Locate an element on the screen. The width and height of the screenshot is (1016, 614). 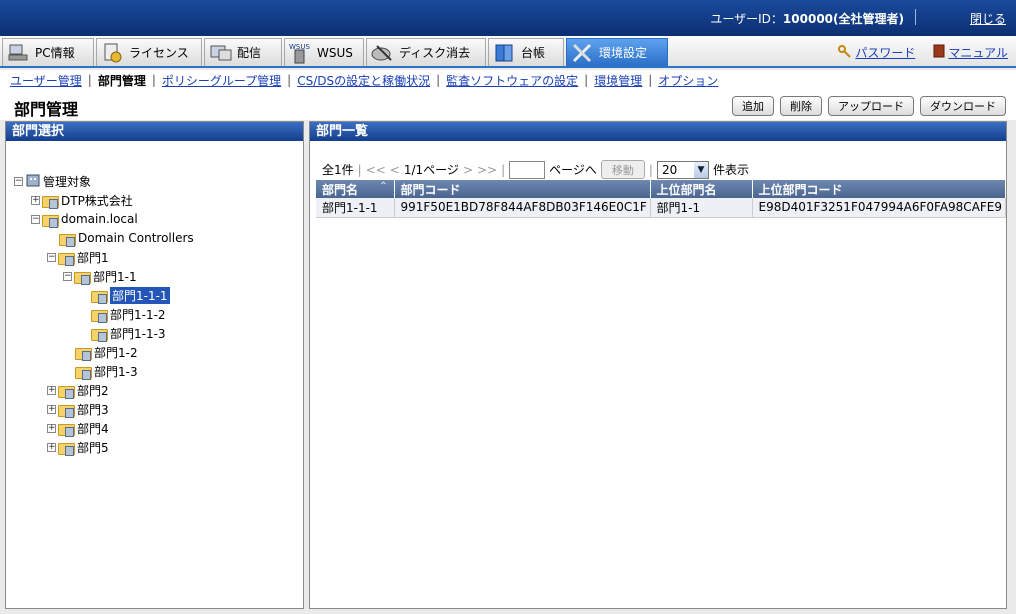
total-count: 全1件 is located at coordinates (338, 170).